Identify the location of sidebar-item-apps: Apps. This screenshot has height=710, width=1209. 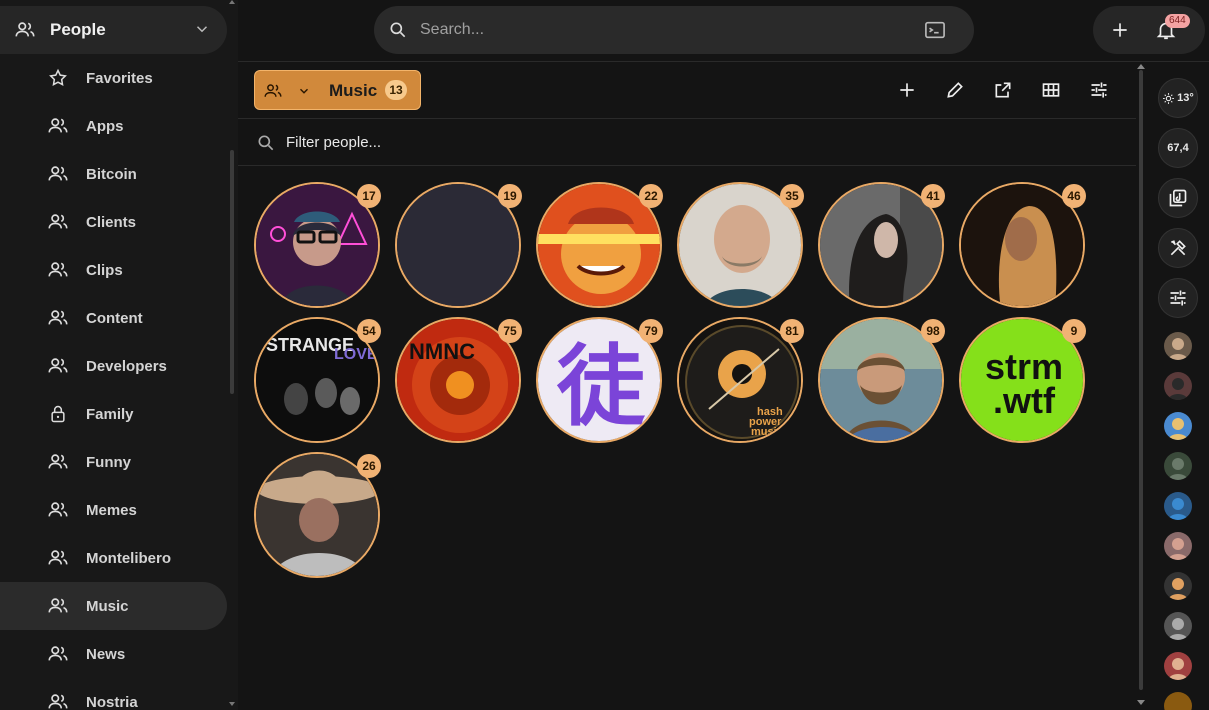
(113, 126).